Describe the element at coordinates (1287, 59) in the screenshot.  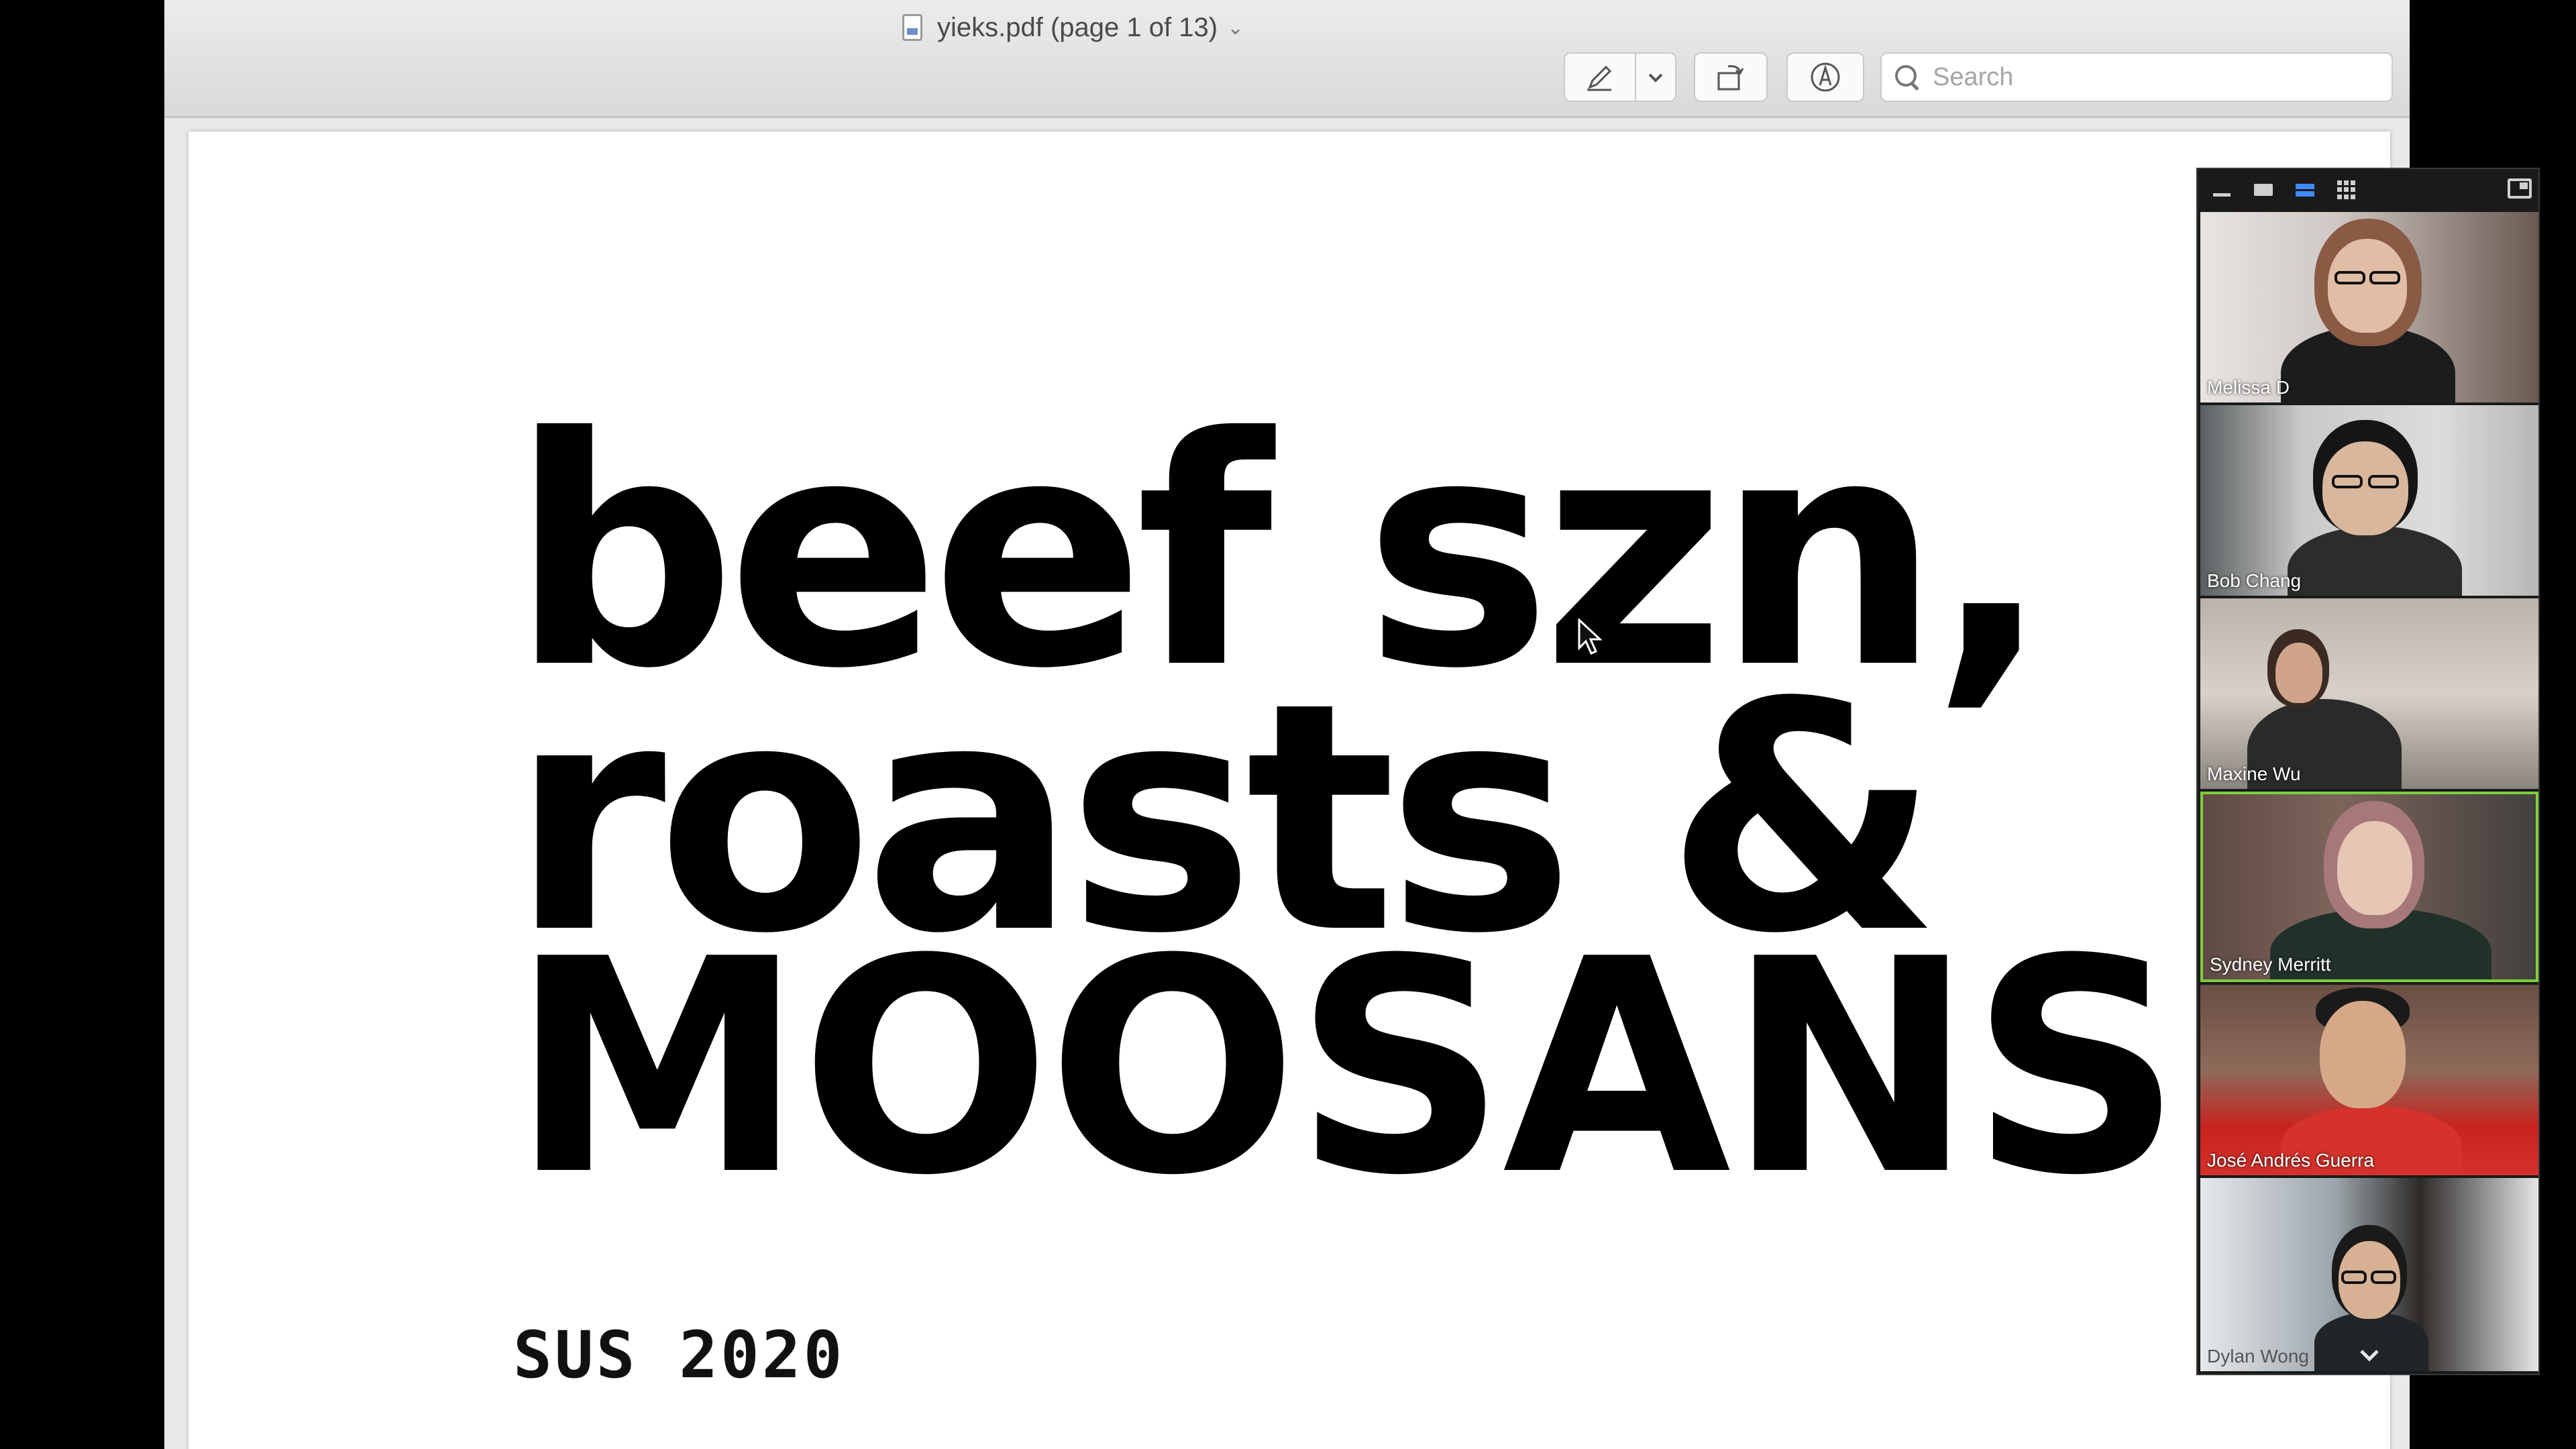
I see `toolbar: yieks.pdf (page 1 of 13) ⌄` at that location.